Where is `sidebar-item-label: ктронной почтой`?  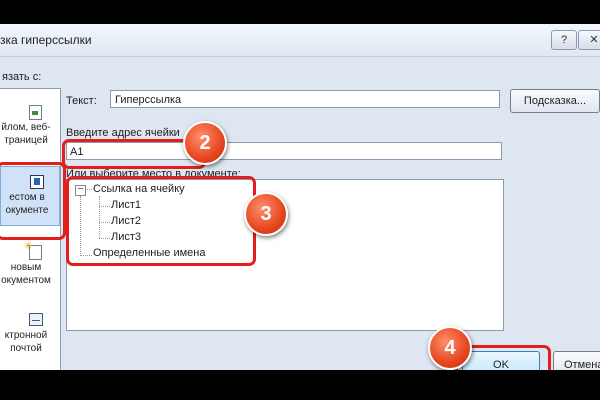
sidebar-item-label: ктронной почтой is located at coordinates (26, 342).